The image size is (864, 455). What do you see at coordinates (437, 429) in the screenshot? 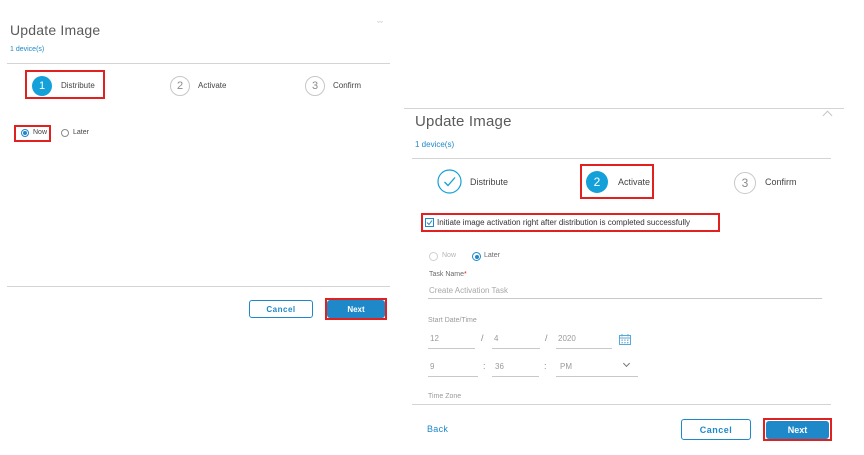
I see `right-back-link: Back` at bounding box center [437, 429].